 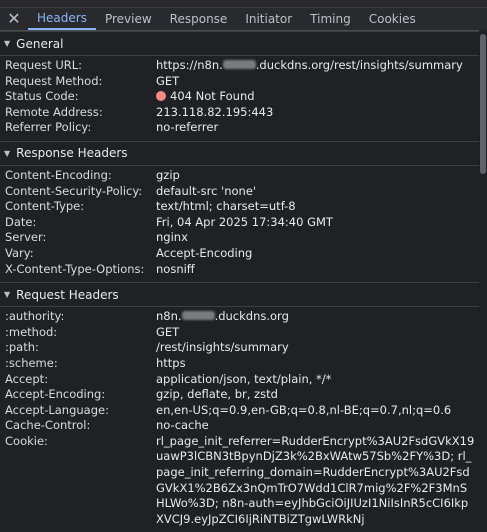 What do you see at coordinates (359, 65) in the screenshot?
I see `url-suffix: .duckdns.org/rest/insights/summary` at bounding box center [359, 65].